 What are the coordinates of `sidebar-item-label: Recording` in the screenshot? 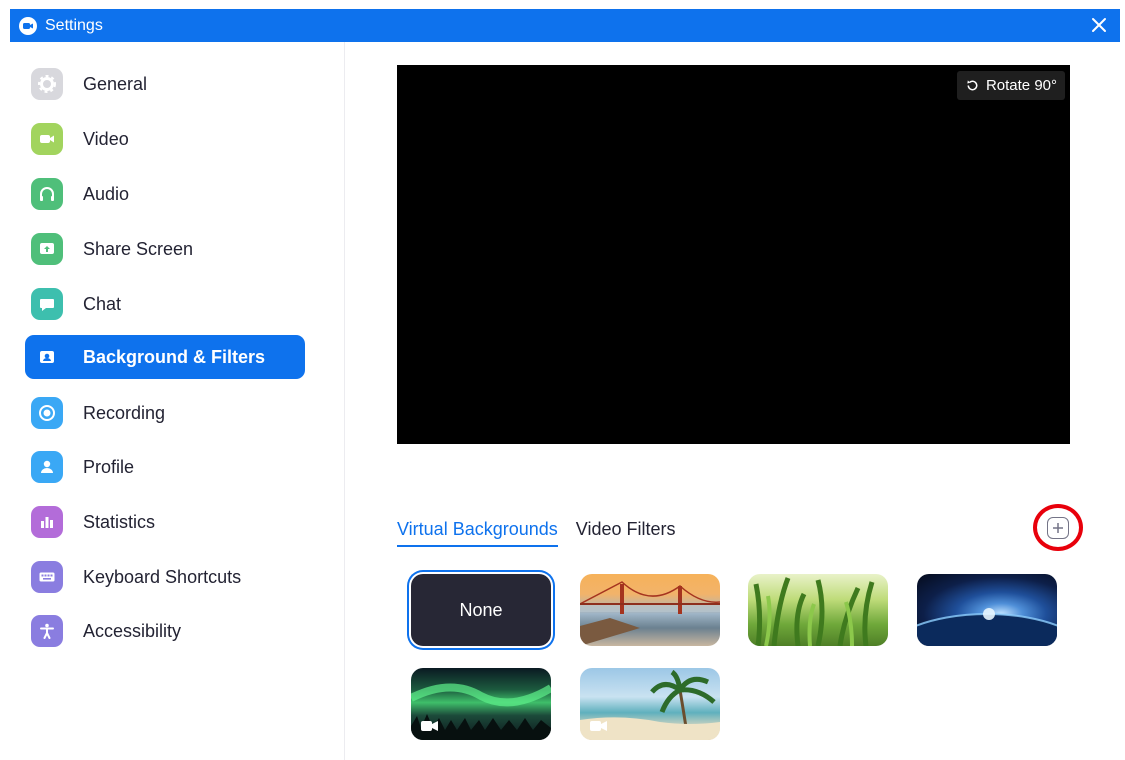 It's located at (124, 412).